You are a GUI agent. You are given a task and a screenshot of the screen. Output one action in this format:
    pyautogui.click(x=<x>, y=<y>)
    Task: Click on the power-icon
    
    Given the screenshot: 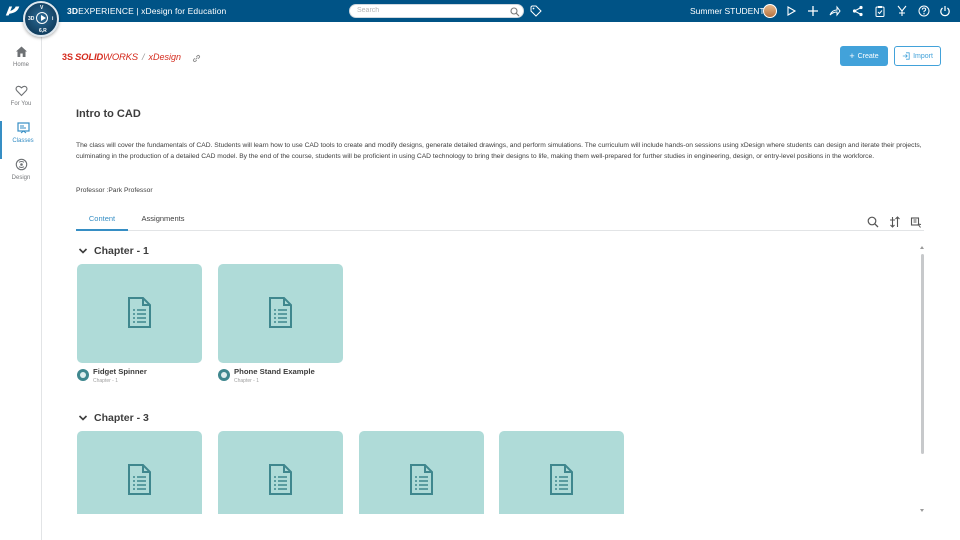 What is the action you would take?
    pyautogui.click(x=945, y=11)
    